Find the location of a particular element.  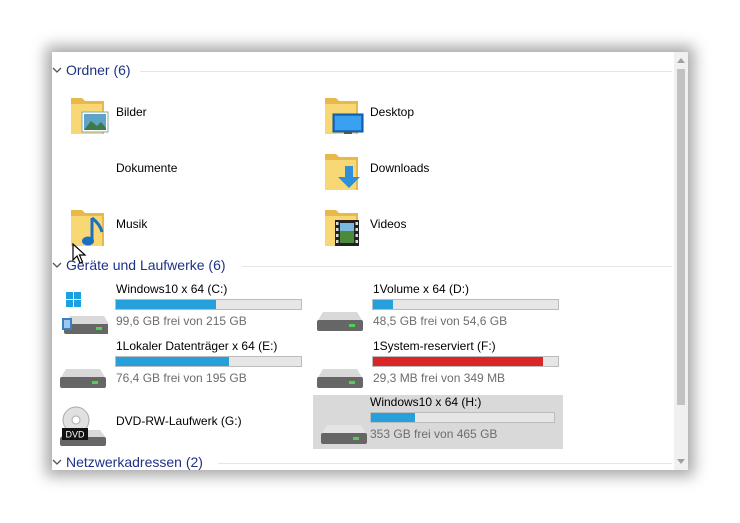

scroll-down-arrow-icon is located at coordinates (681, 462).